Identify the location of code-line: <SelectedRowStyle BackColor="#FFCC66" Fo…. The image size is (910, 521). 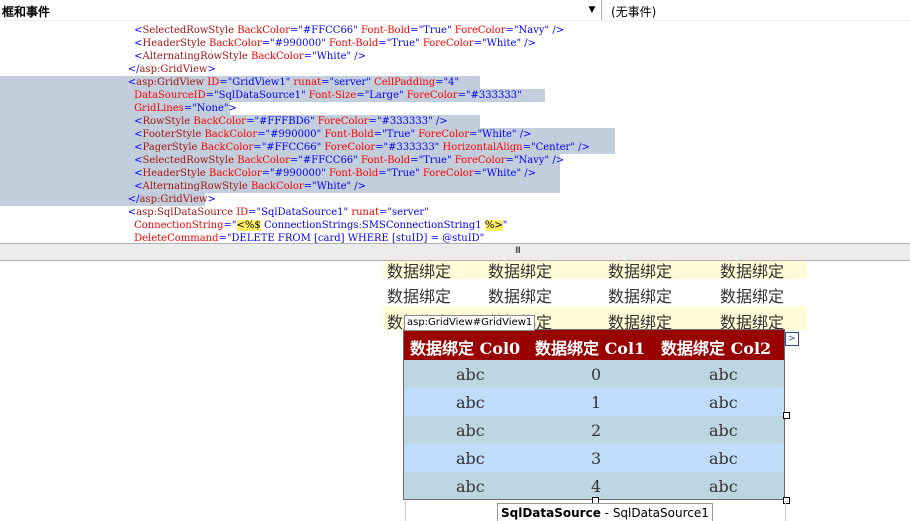
(512, 30).